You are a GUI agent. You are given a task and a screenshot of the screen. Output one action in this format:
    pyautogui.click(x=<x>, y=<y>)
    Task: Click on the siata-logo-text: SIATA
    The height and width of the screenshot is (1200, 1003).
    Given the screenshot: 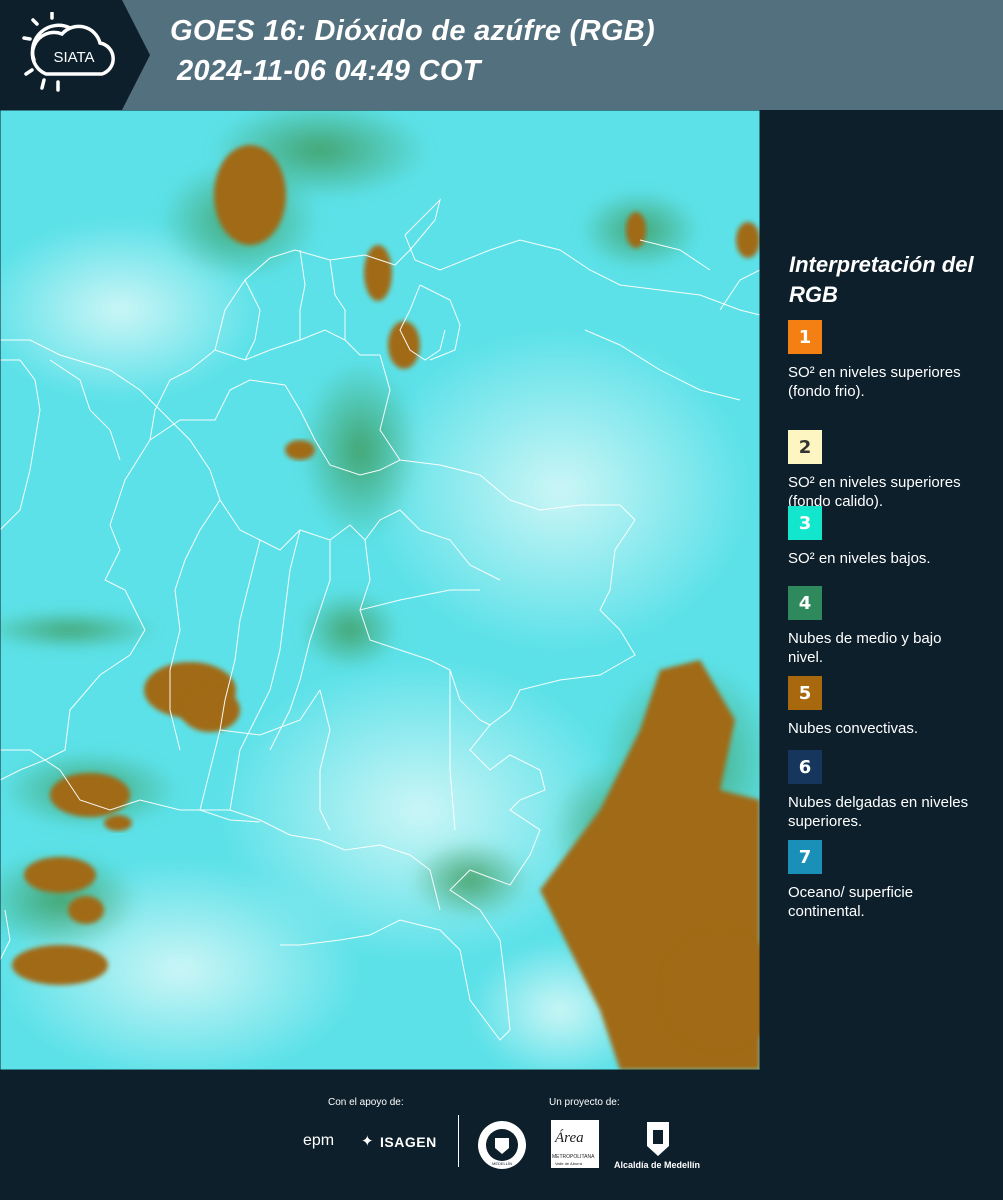 What is the action you would take?
    pyautogui.click(x=73, y=57)
    